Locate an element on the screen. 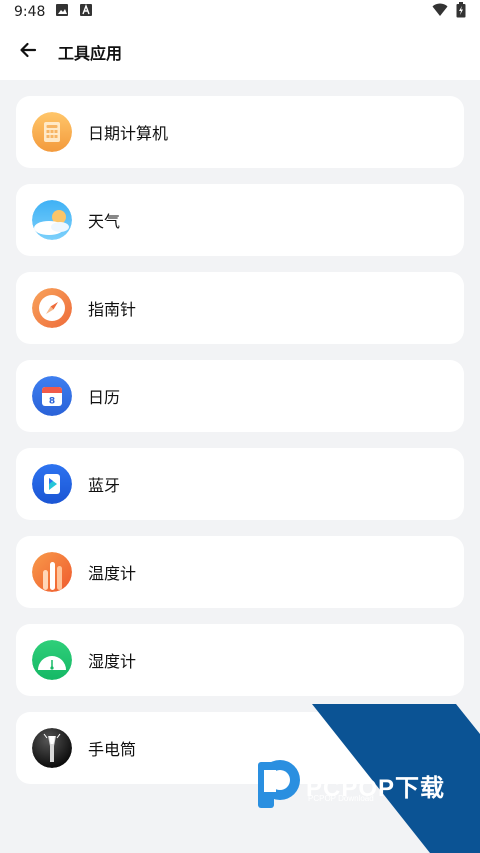 This screenshot has width=480, height=853. hygrometer-icon is located at coordinates (52, 660).